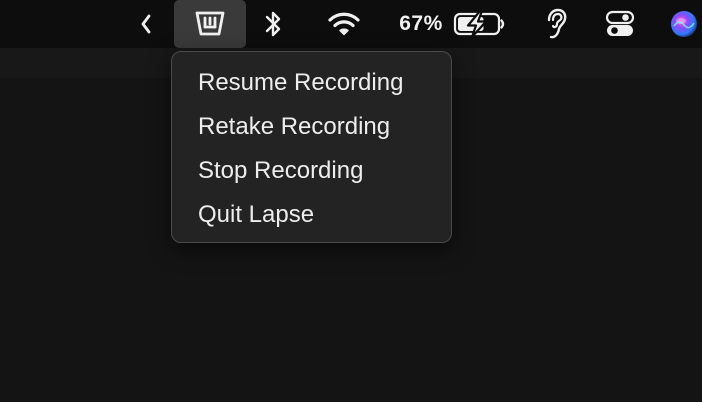 The height and width of the screenshot is (402, 702). I want to click on chevron-left-icon, so click(146, 24).